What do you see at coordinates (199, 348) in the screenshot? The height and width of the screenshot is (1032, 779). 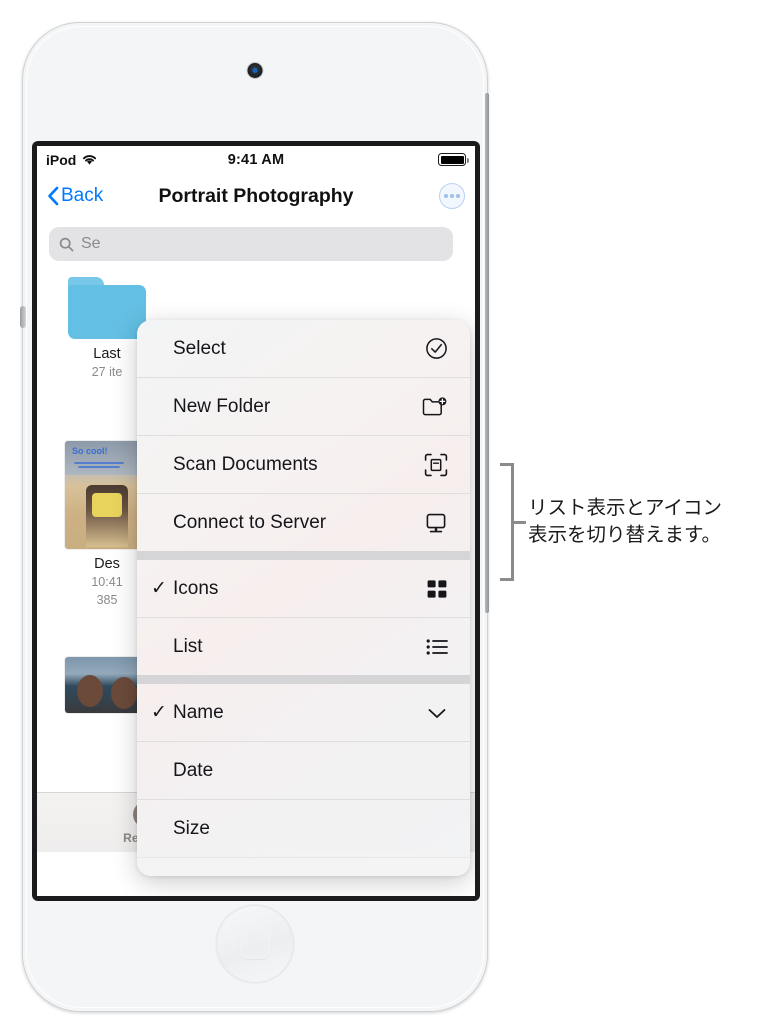 I see `menu-item-label: Select` at bounding box center [199, 348].